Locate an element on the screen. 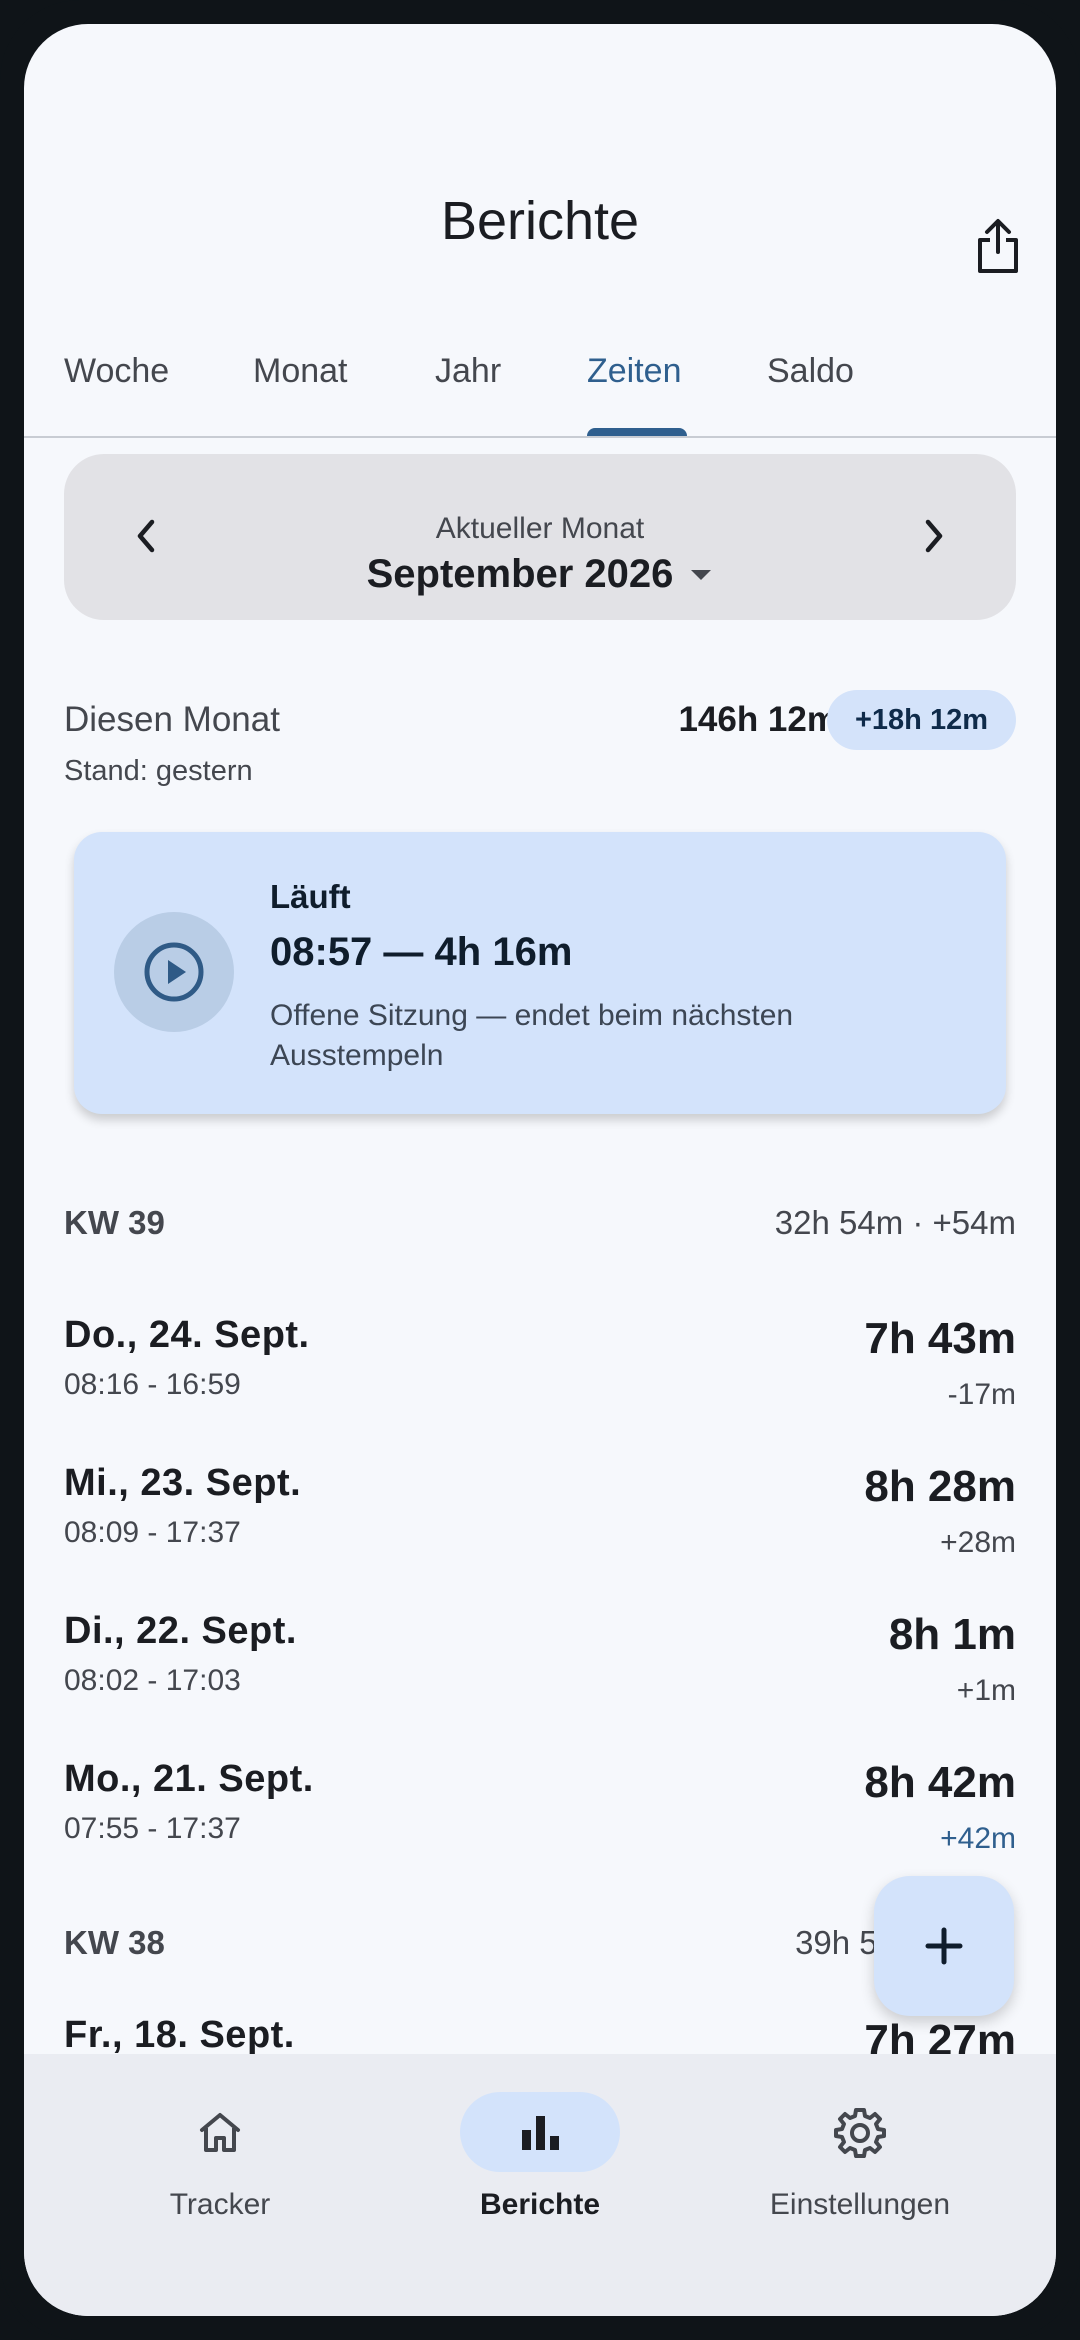 Image resolution: width=1080 pixels, height=2340 pixels. nav-item-tracker: Tracker is located at coordinates (220, 2162).